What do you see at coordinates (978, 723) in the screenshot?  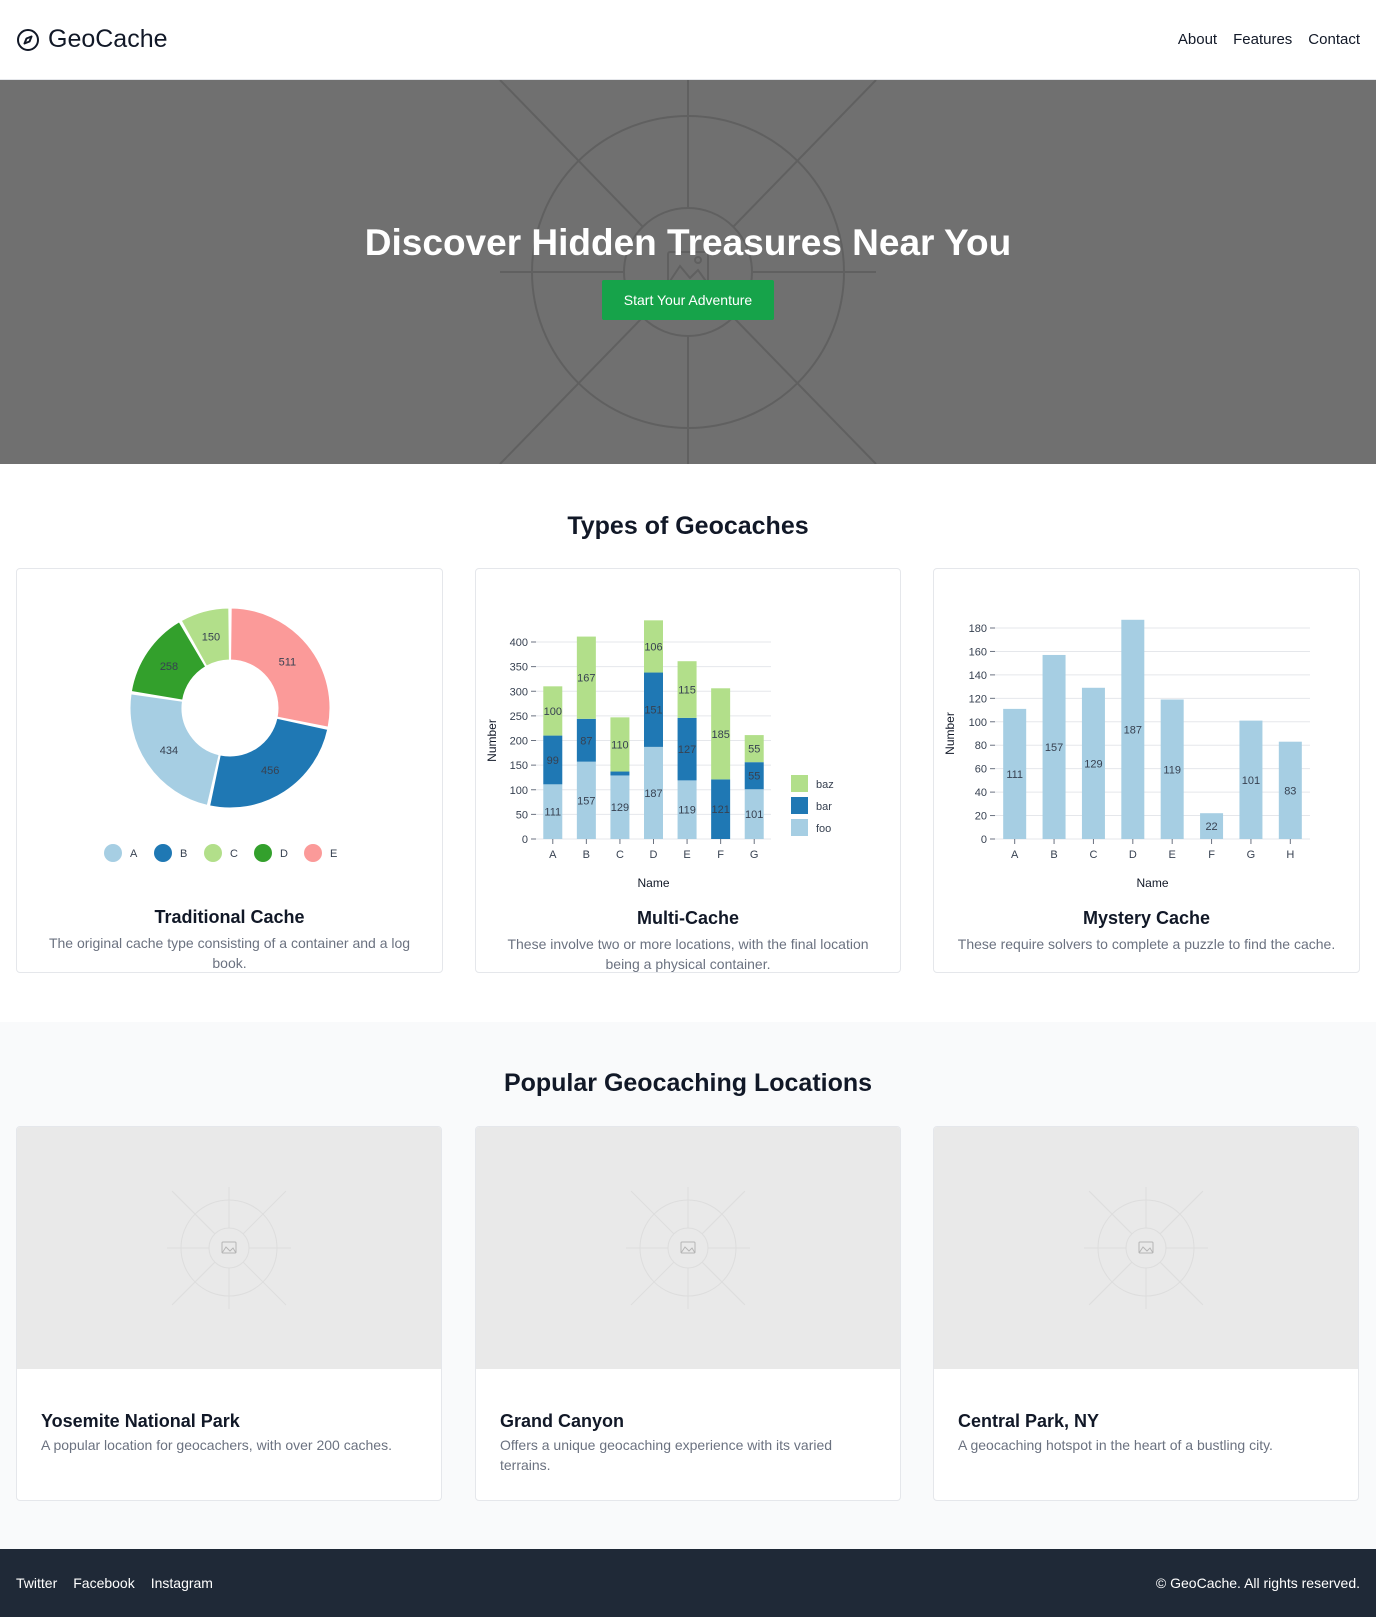 I see `y-tick-label: 100` at bounding box center [978, 723].